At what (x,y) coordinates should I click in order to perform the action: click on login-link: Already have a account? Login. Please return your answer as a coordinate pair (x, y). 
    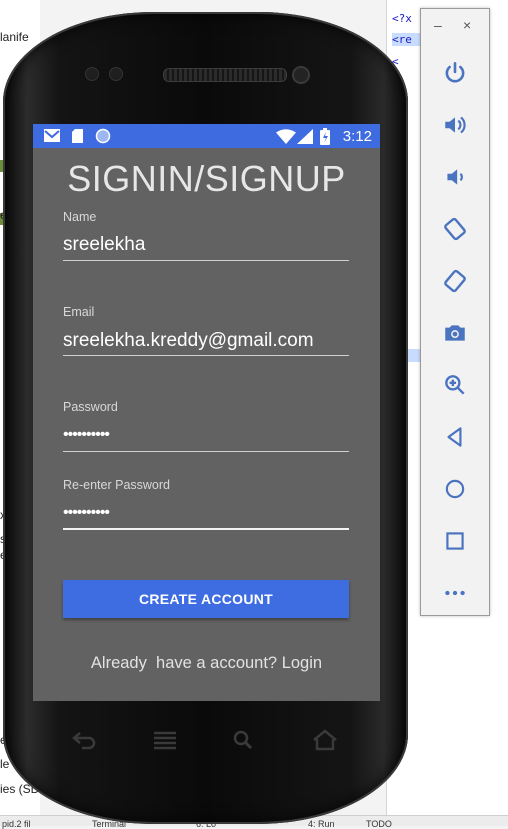
    Looking at the image, I should click on (206, 663).